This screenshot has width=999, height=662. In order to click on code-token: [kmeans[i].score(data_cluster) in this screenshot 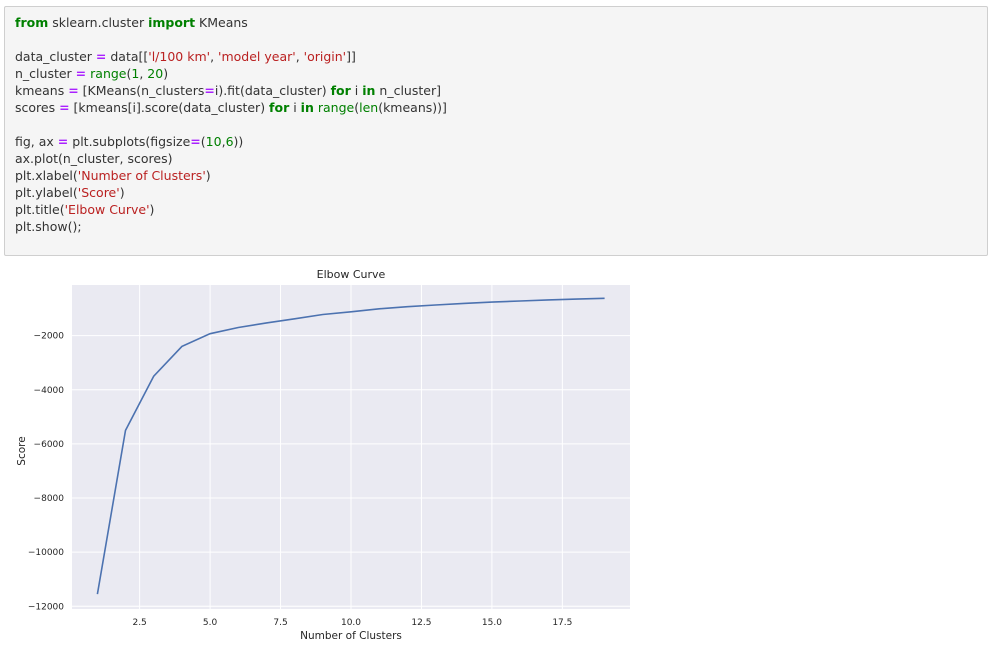, I will do `click(169, 107)`.